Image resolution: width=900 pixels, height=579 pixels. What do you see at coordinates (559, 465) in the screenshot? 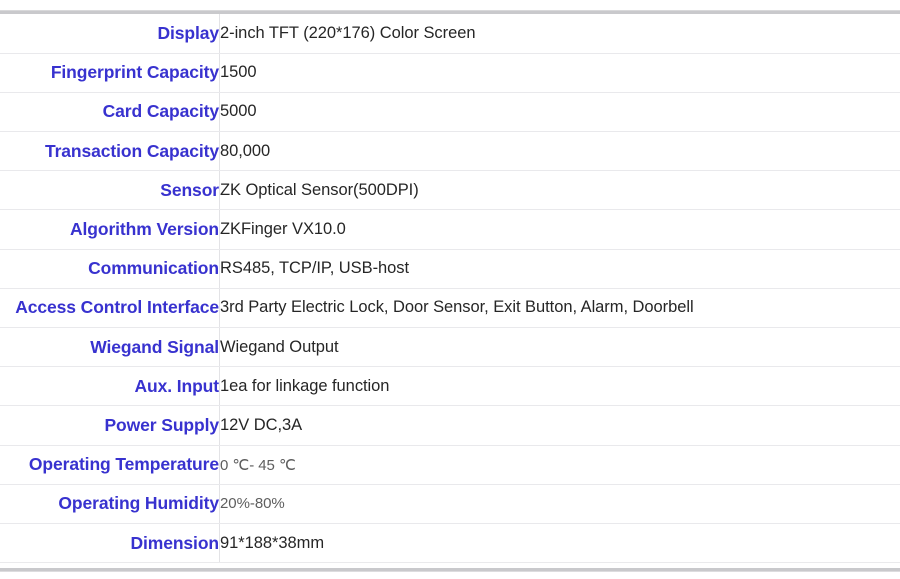
I see `spec-value: 0 ℃- 45 ℃` at bounding box center [559, 465].